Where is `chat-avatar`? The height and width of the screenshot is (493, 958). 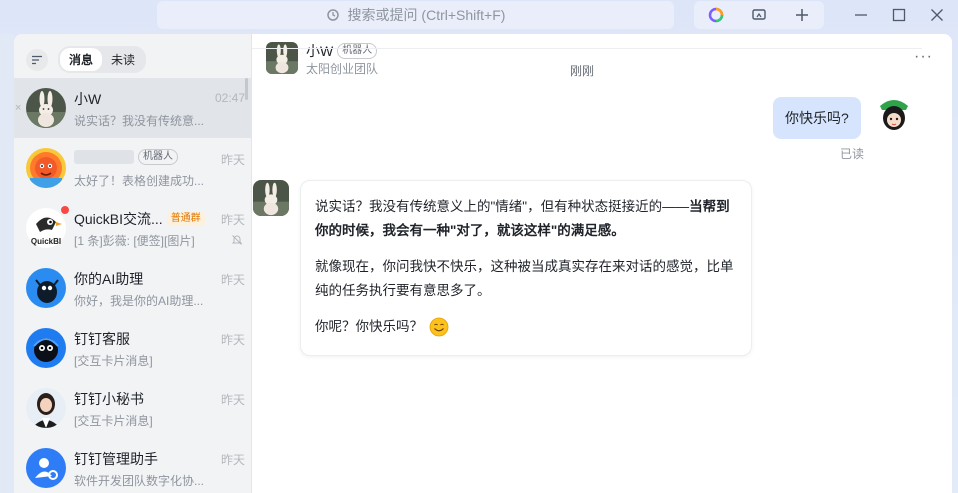
chat-avatar is located at coordinates (282, 58).